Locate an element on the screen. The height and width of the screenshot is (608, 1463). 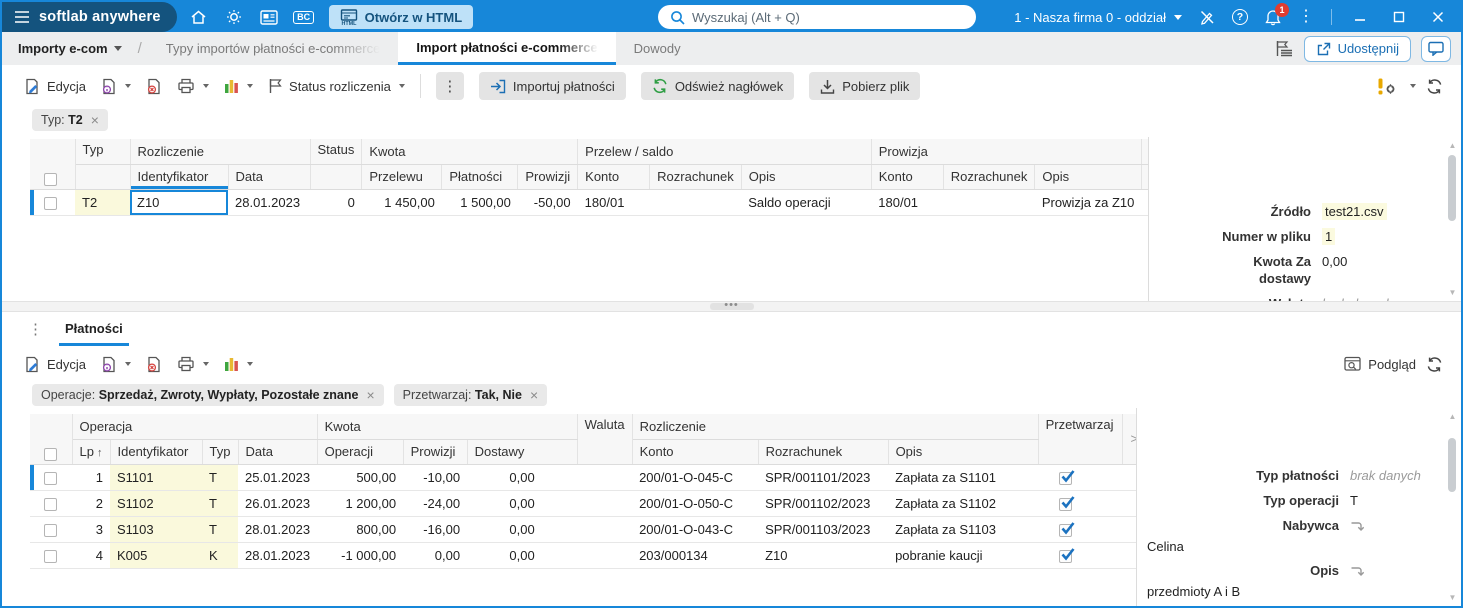
notifications-bell-icon: 1 is located at coordinates (1277, 14).